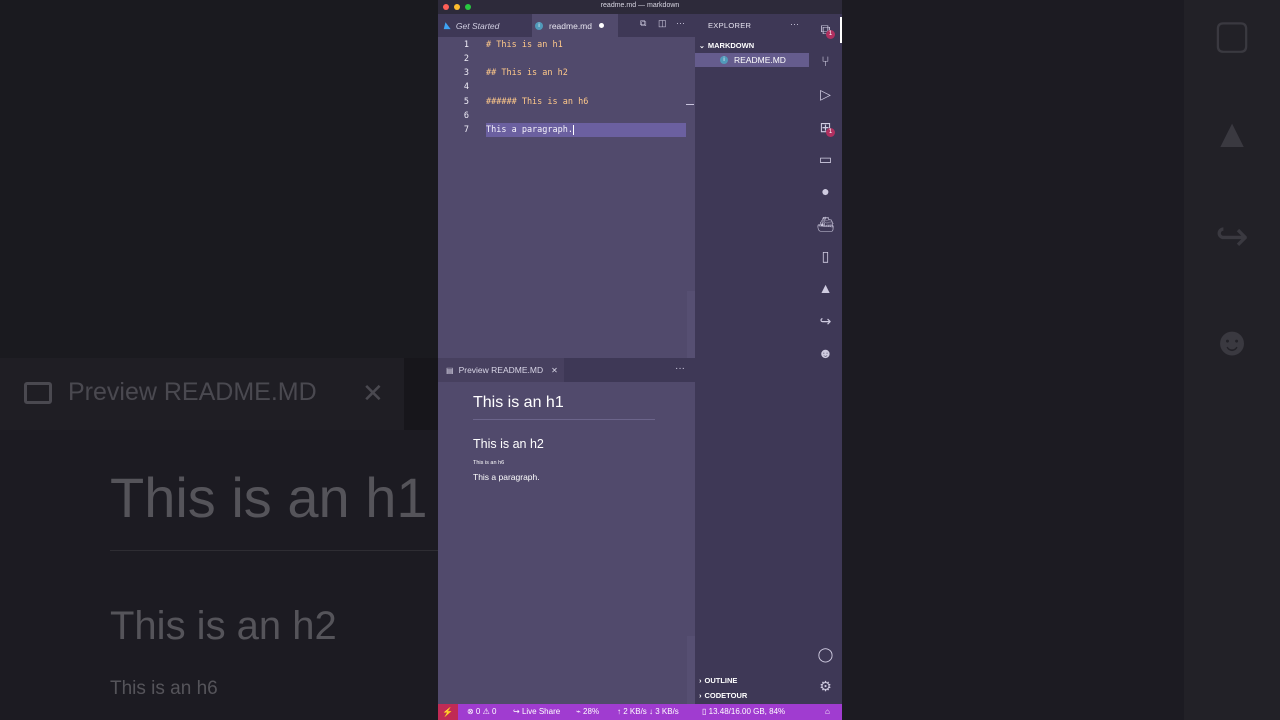 This screenshot has width=1280, height=720. I want to click on preview-scrollbar, so click(691, 670).